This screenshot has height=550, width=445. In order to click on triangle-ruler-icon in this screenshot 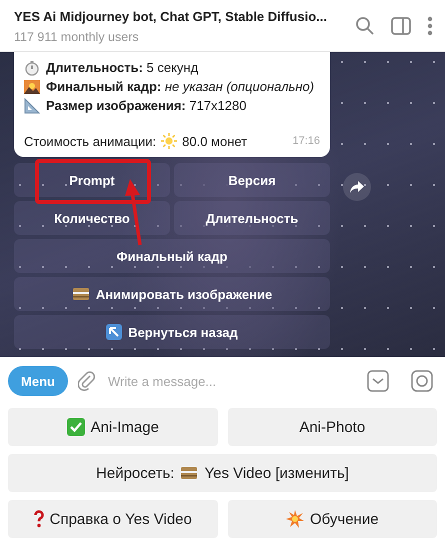, I will do `click(32, 106)`.